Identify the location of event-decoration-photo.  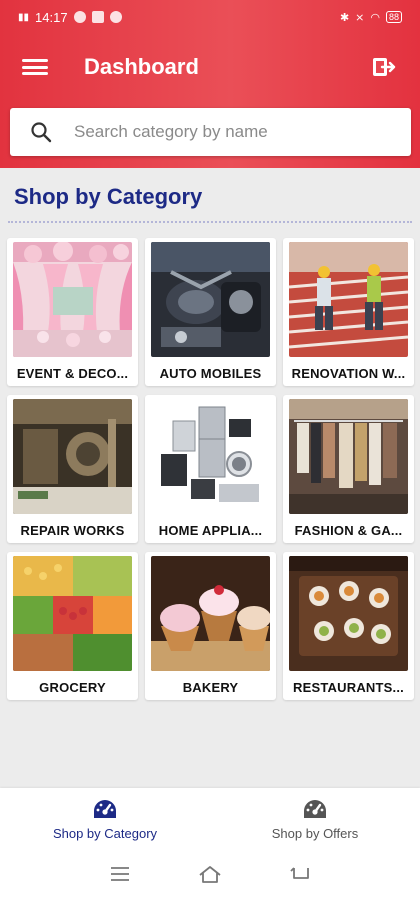
(72, 299).